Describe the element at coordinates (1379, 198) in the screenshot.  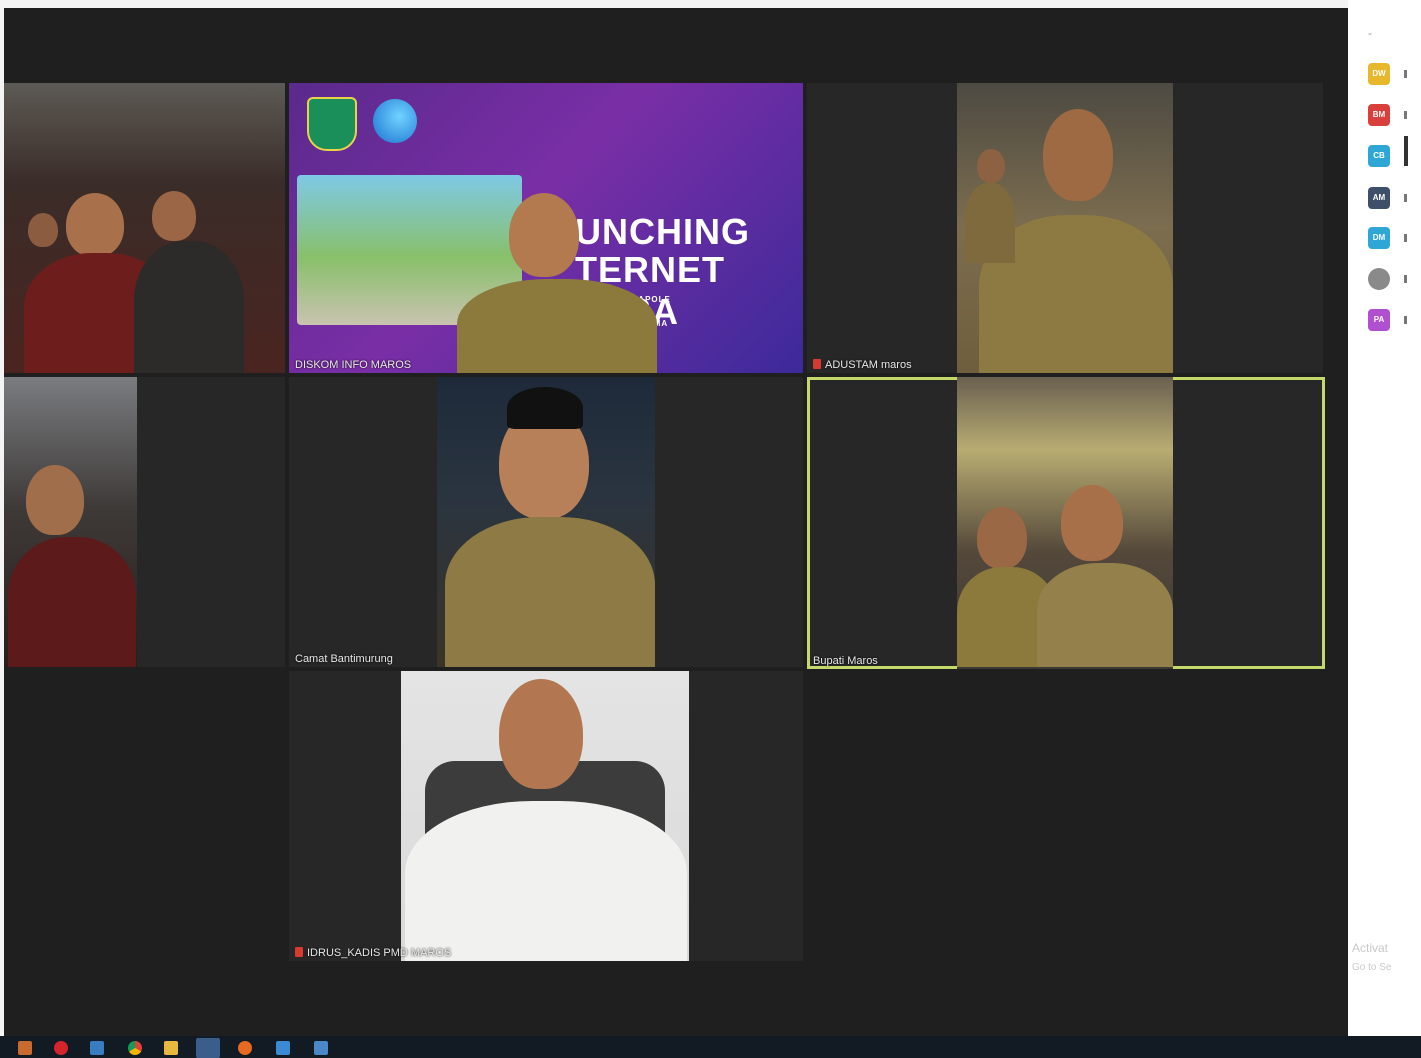
I see `participant-avatar: AM` at that location.